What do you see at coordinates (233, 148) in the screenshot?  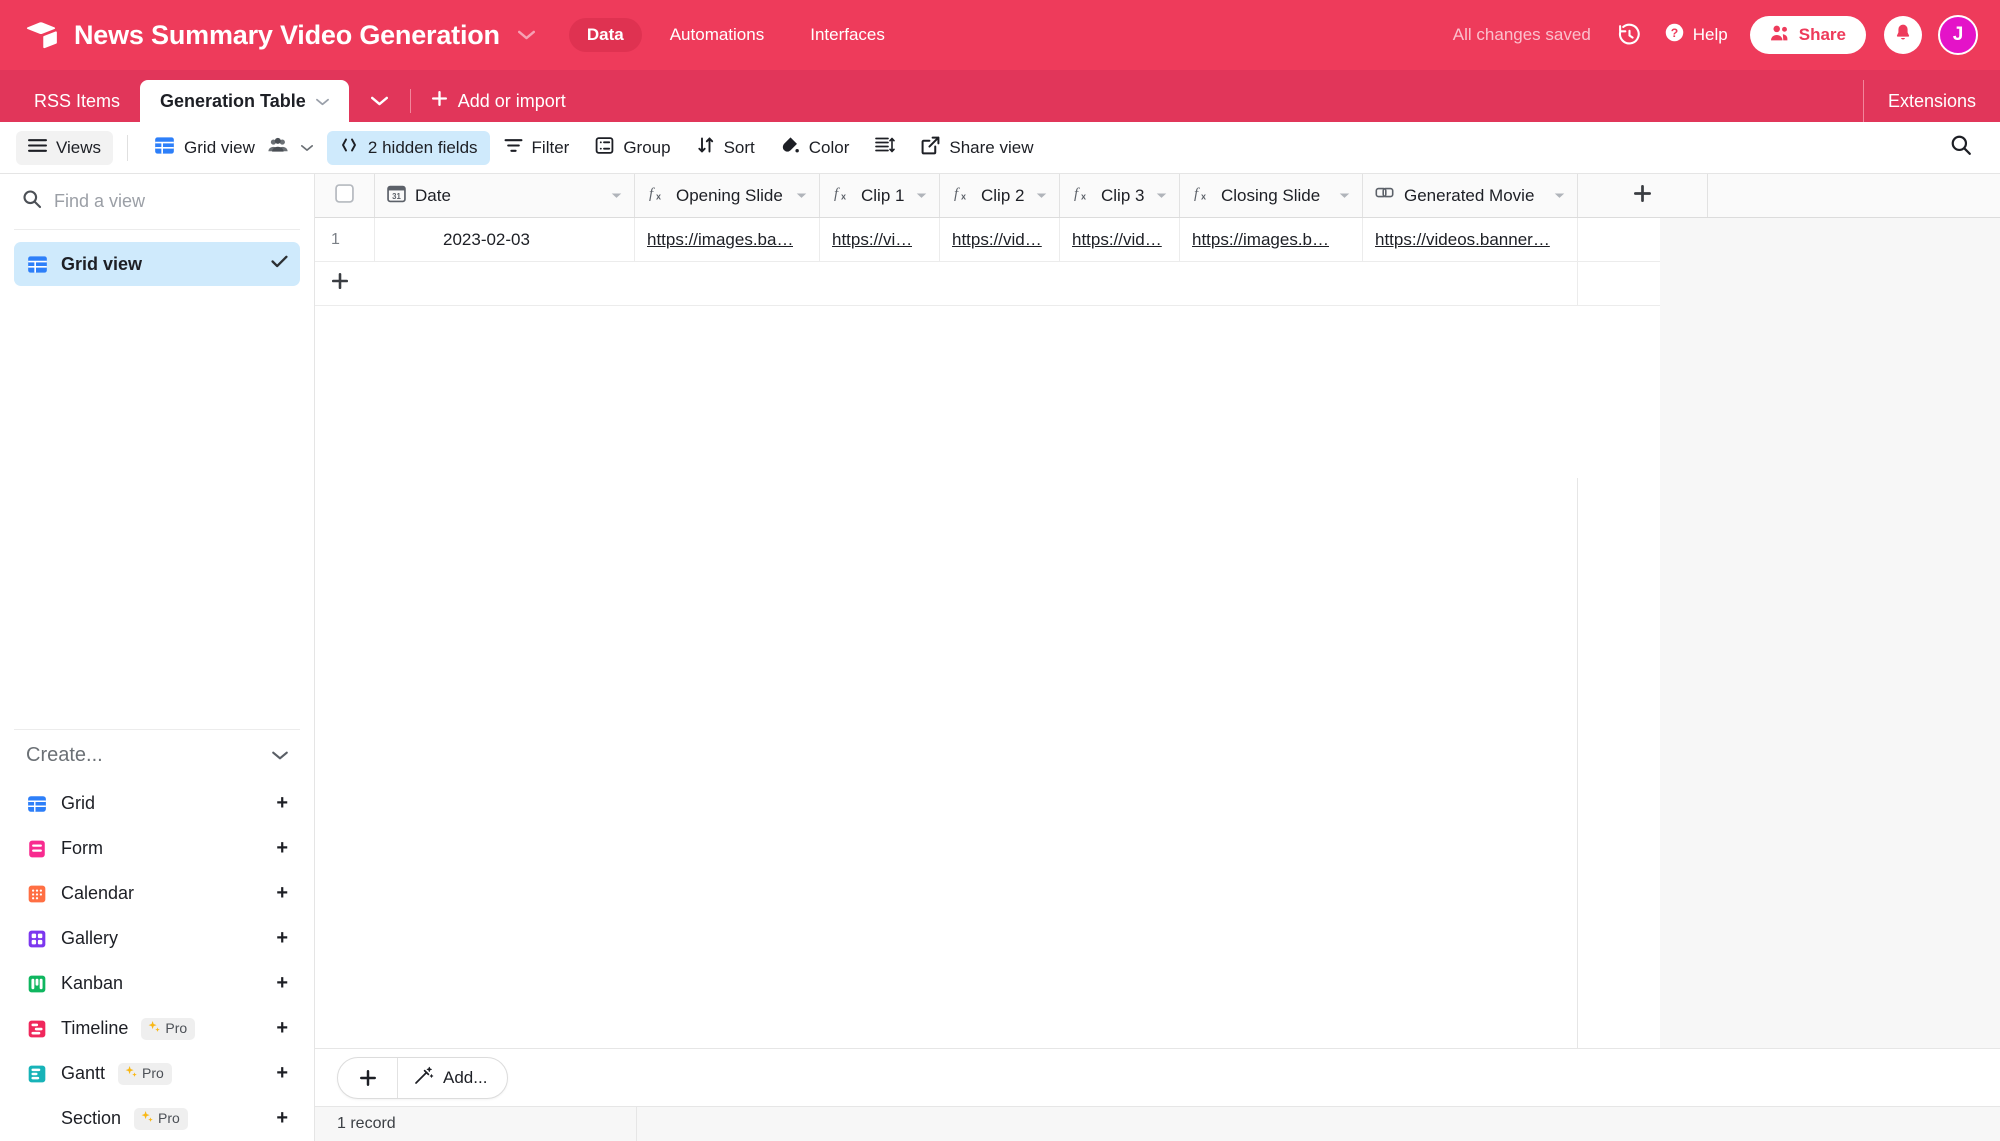 I see `current-view-button: Grid view` at bounding box center [233, 148].